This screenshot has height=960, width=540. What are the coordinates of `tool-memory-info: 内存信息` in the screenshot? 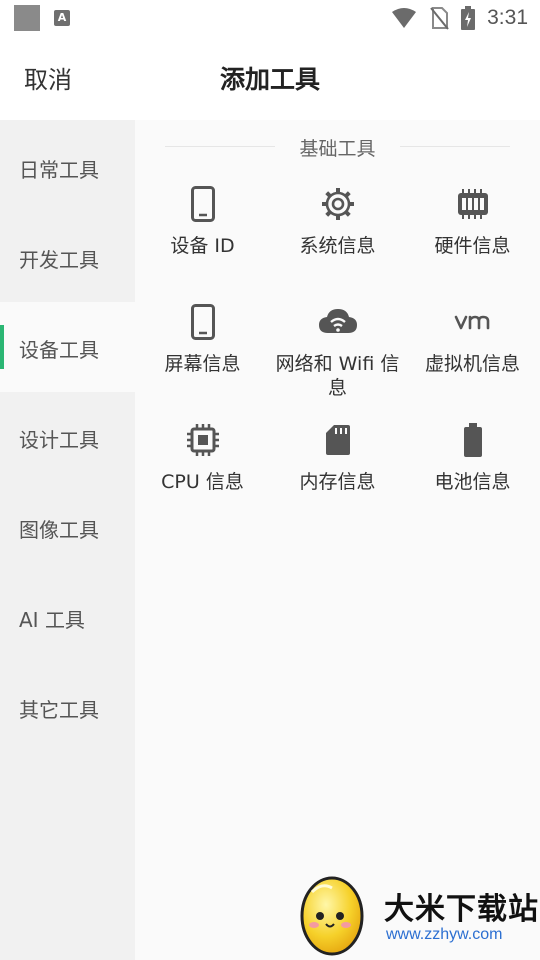 It's located at (337, 479).